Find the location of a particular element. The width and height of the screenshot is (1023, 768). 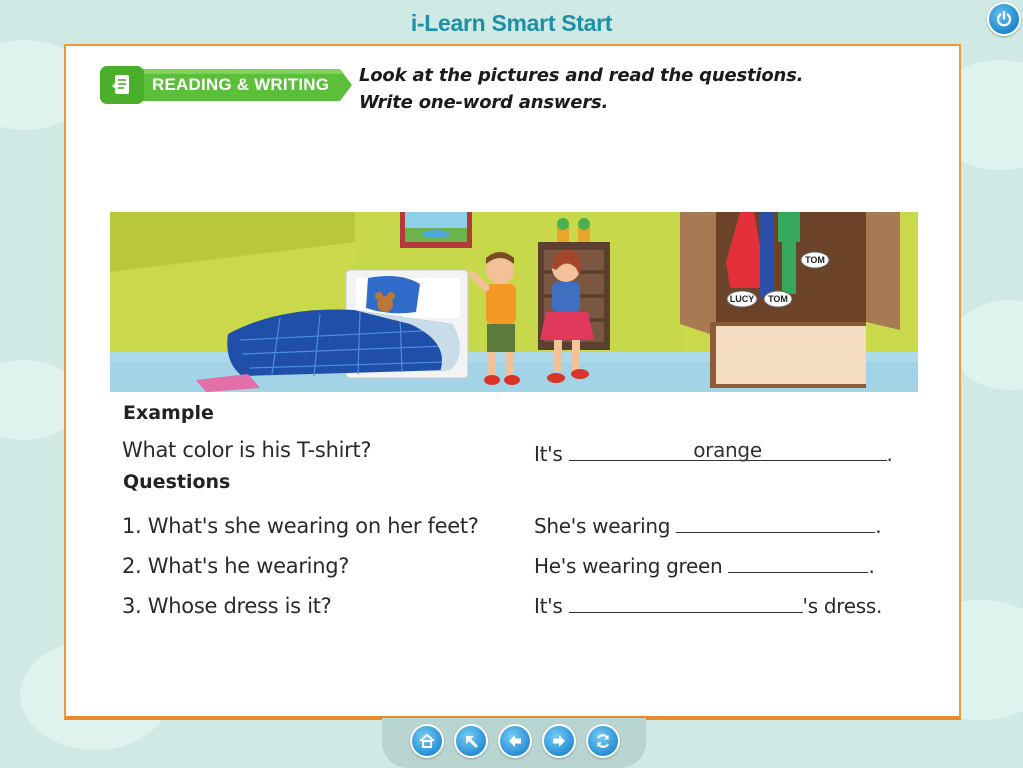

answer-line: It's 's dress. is located at coordinates (708, 606).